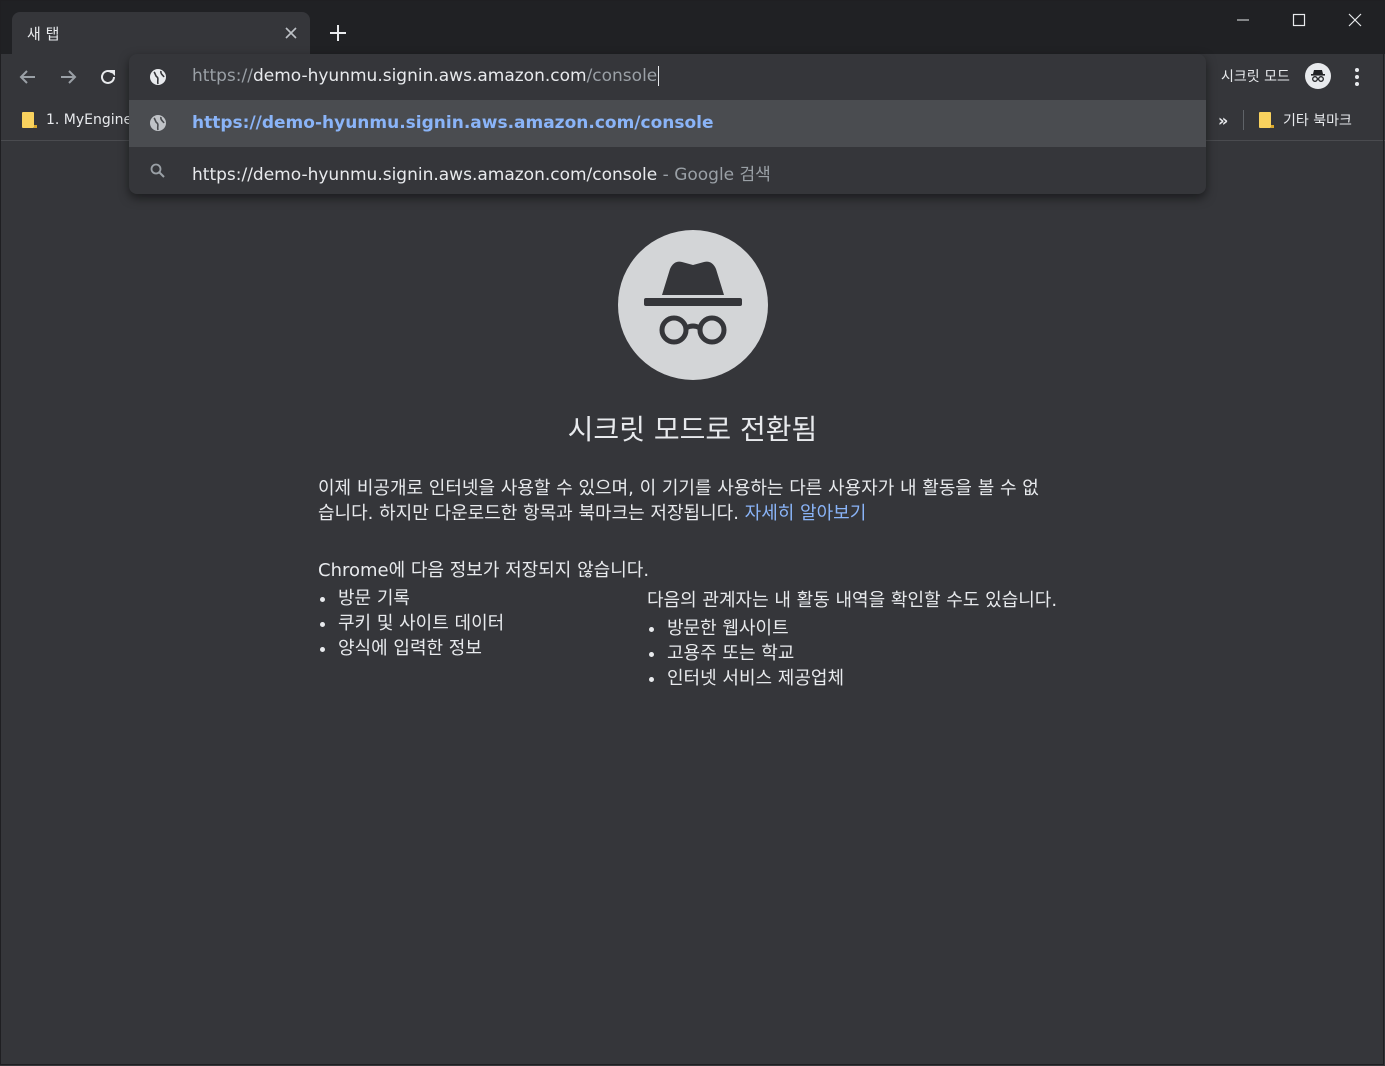 The width and height of the screenshot is (1385, 1066). What do you see at coordinates (745, 678) in the screenshot?
I see `list-item: 인터넷 서비스 제공업체` at bounding box center [745, 678].